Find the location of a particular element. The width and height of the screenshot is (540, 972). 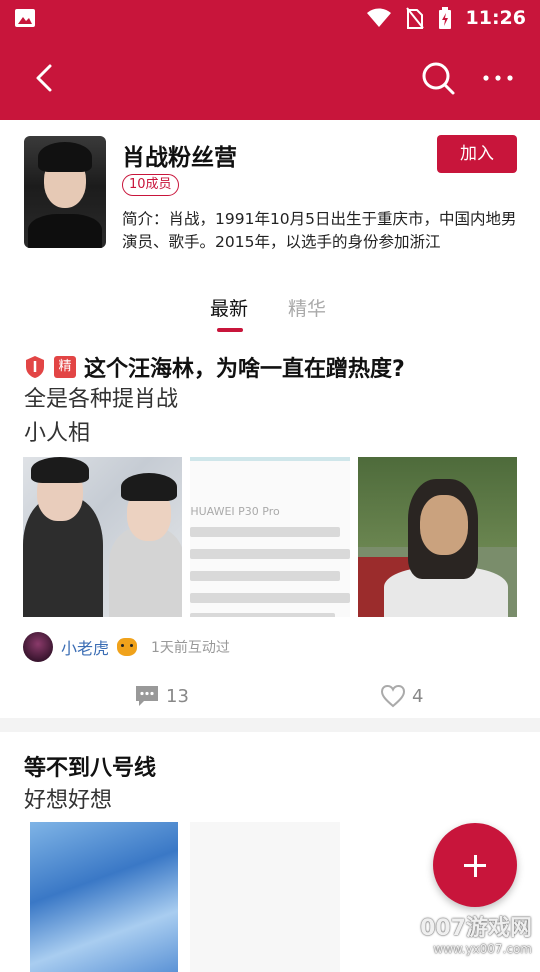

avatar is located at coordinates (38, 647).